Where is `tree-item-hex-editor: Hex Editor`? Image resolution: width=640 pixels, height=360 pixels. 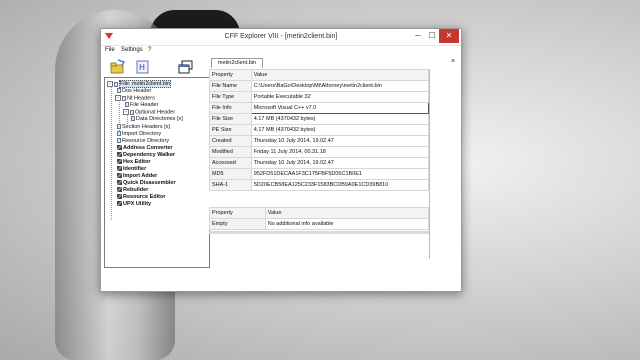
tree-item-hex-editor: Hex Editor is located at coordinates (134, 162).